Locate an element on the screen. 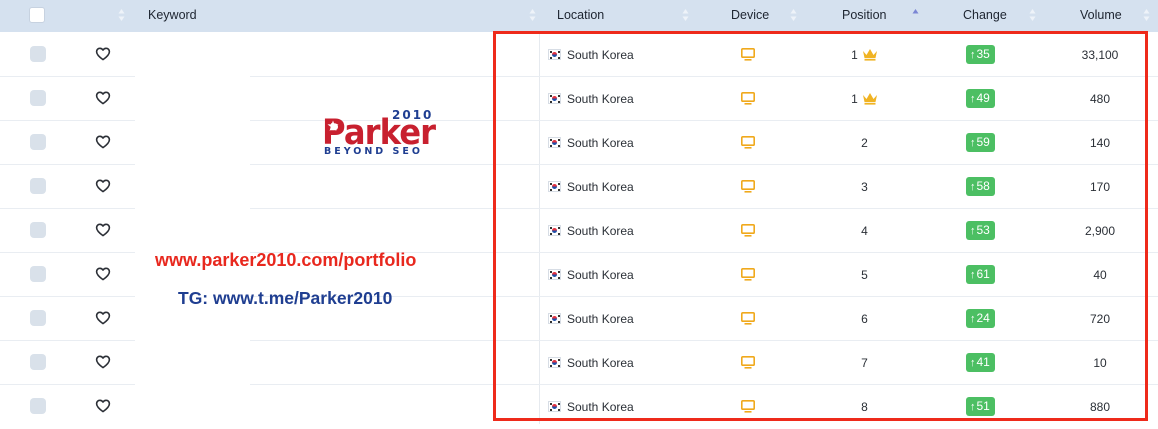  device-sort-icon is located at coordinates (793, 15).